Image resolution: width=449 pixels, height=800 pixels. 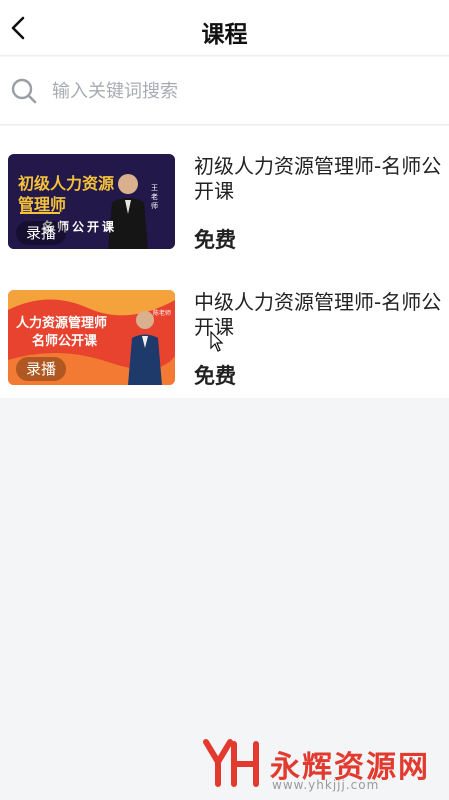 I want to click on watermark: 永辉资源网 www.yhkjjj.com, so click(x=320, y=766).